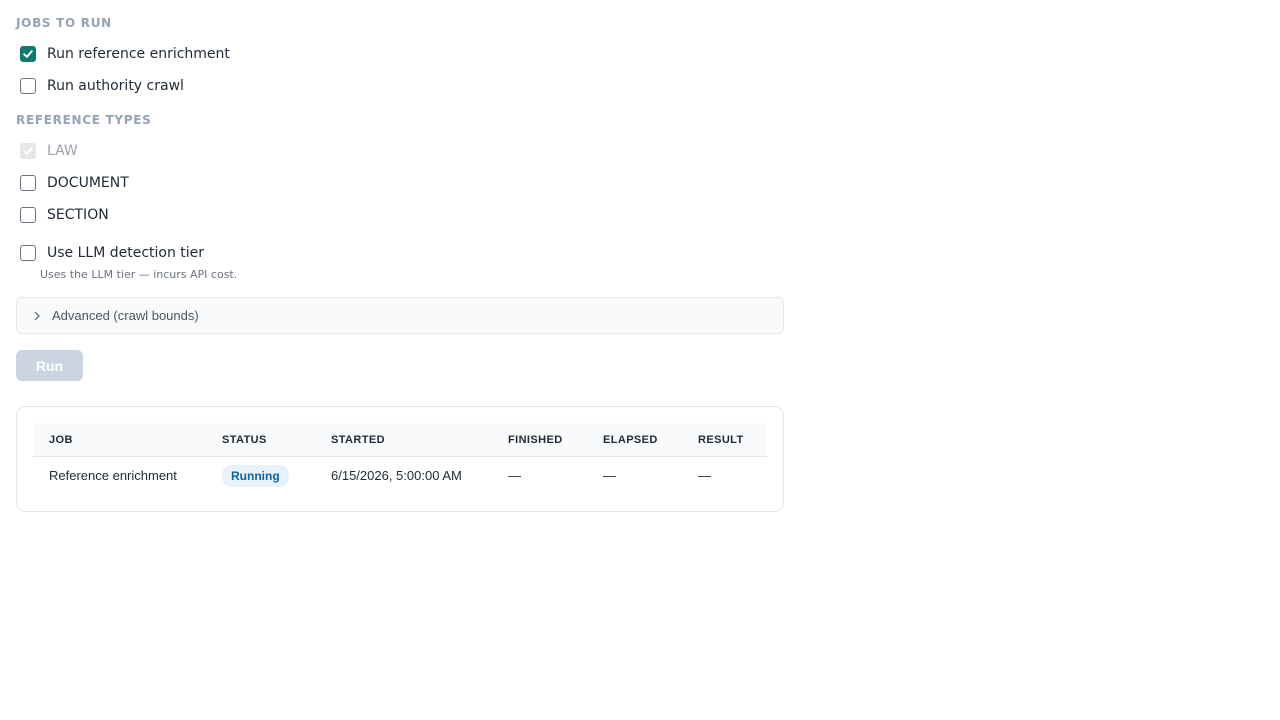 This screenshot has width=1280, height=720. I want to click on run-reference-enrichment-checkbox: Run reference enrichment, so click(125, 54).